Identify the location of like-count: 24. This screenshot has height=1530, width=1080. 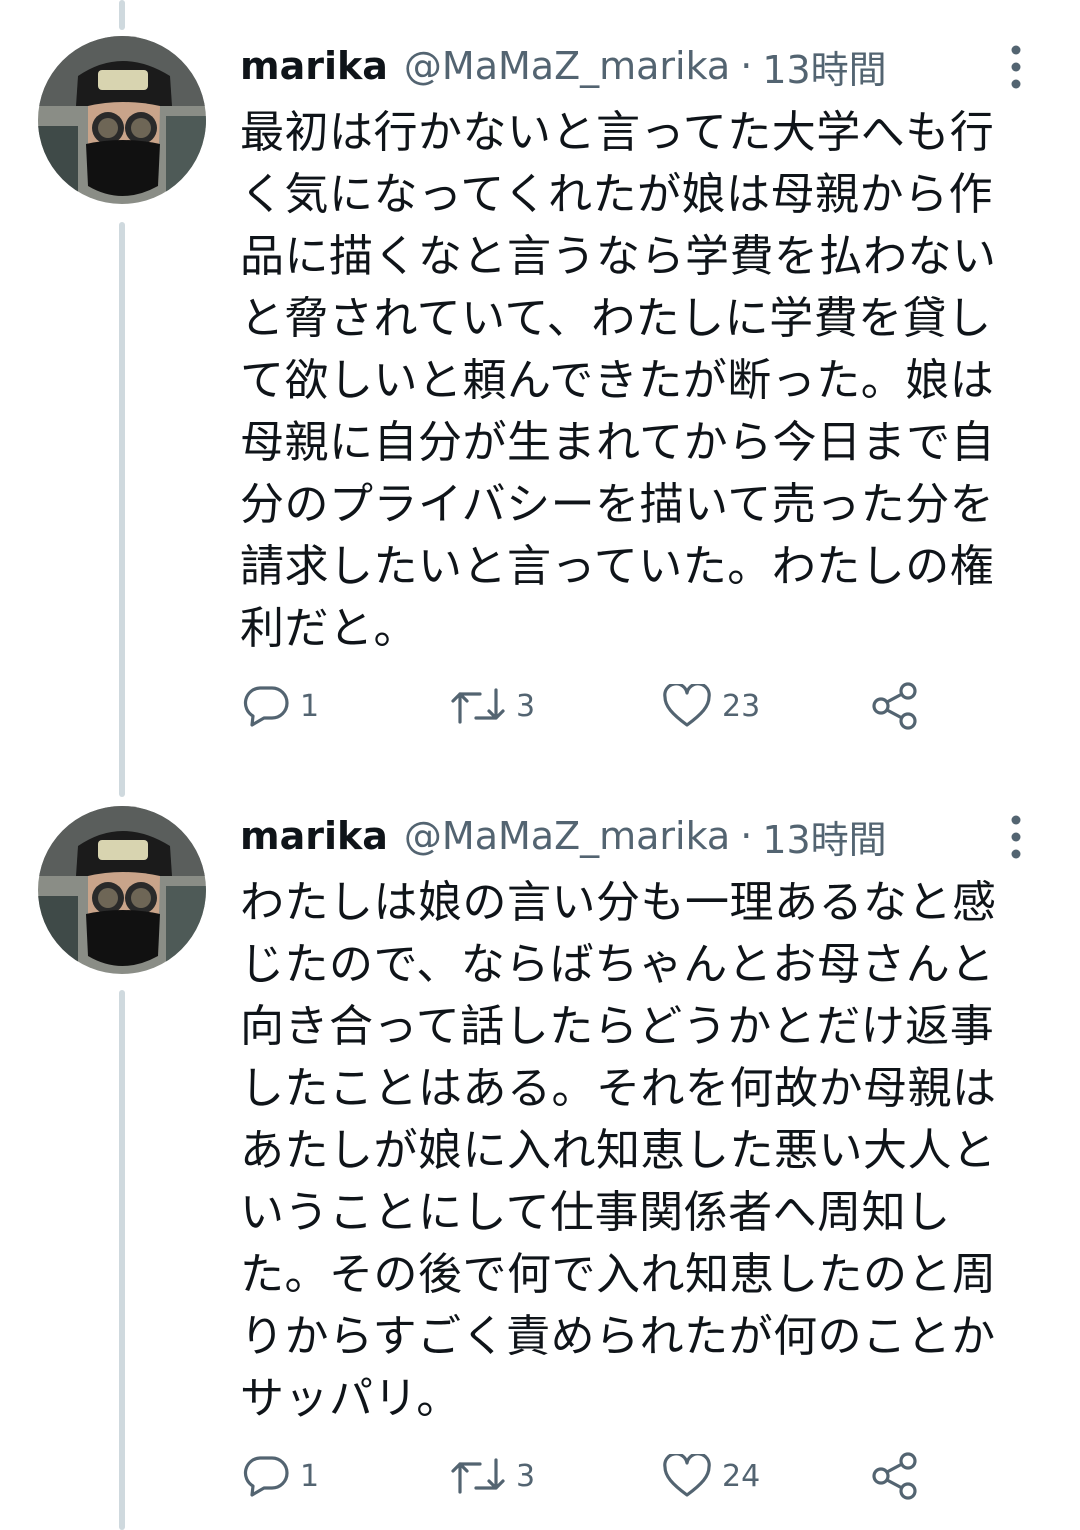
(741, 1476).